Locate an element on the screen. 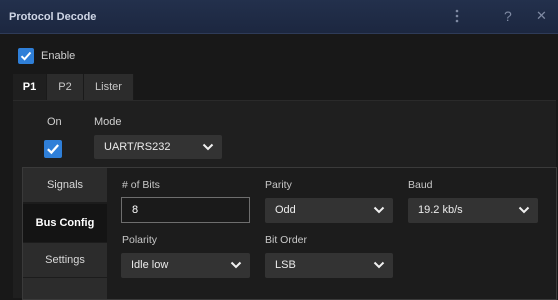 The width and height of the screenshot is (558, 300). parity-dropdown: Odd is located at coordinates (329, 210).